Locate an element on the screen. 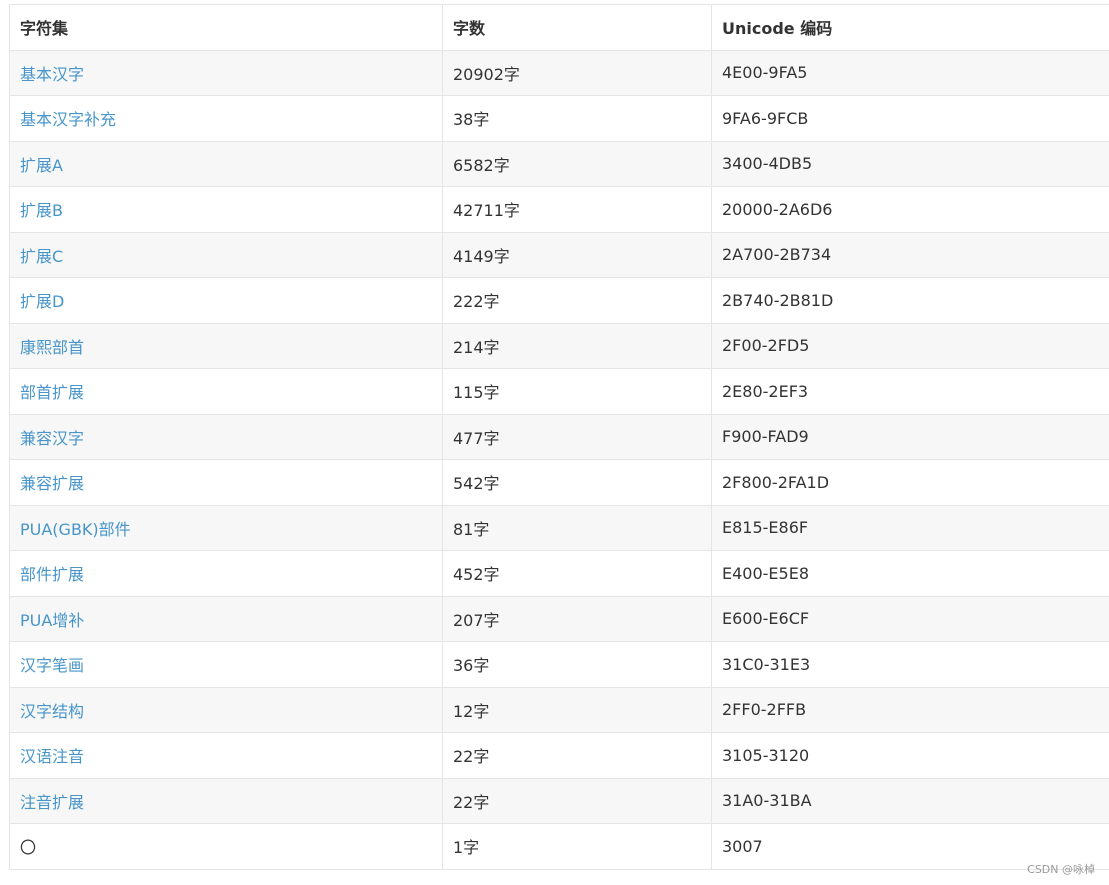 Image resolution: width=1109 pixels, height=885 pixels. charset-name-link: 〇 is located at coordinates (226, 846).